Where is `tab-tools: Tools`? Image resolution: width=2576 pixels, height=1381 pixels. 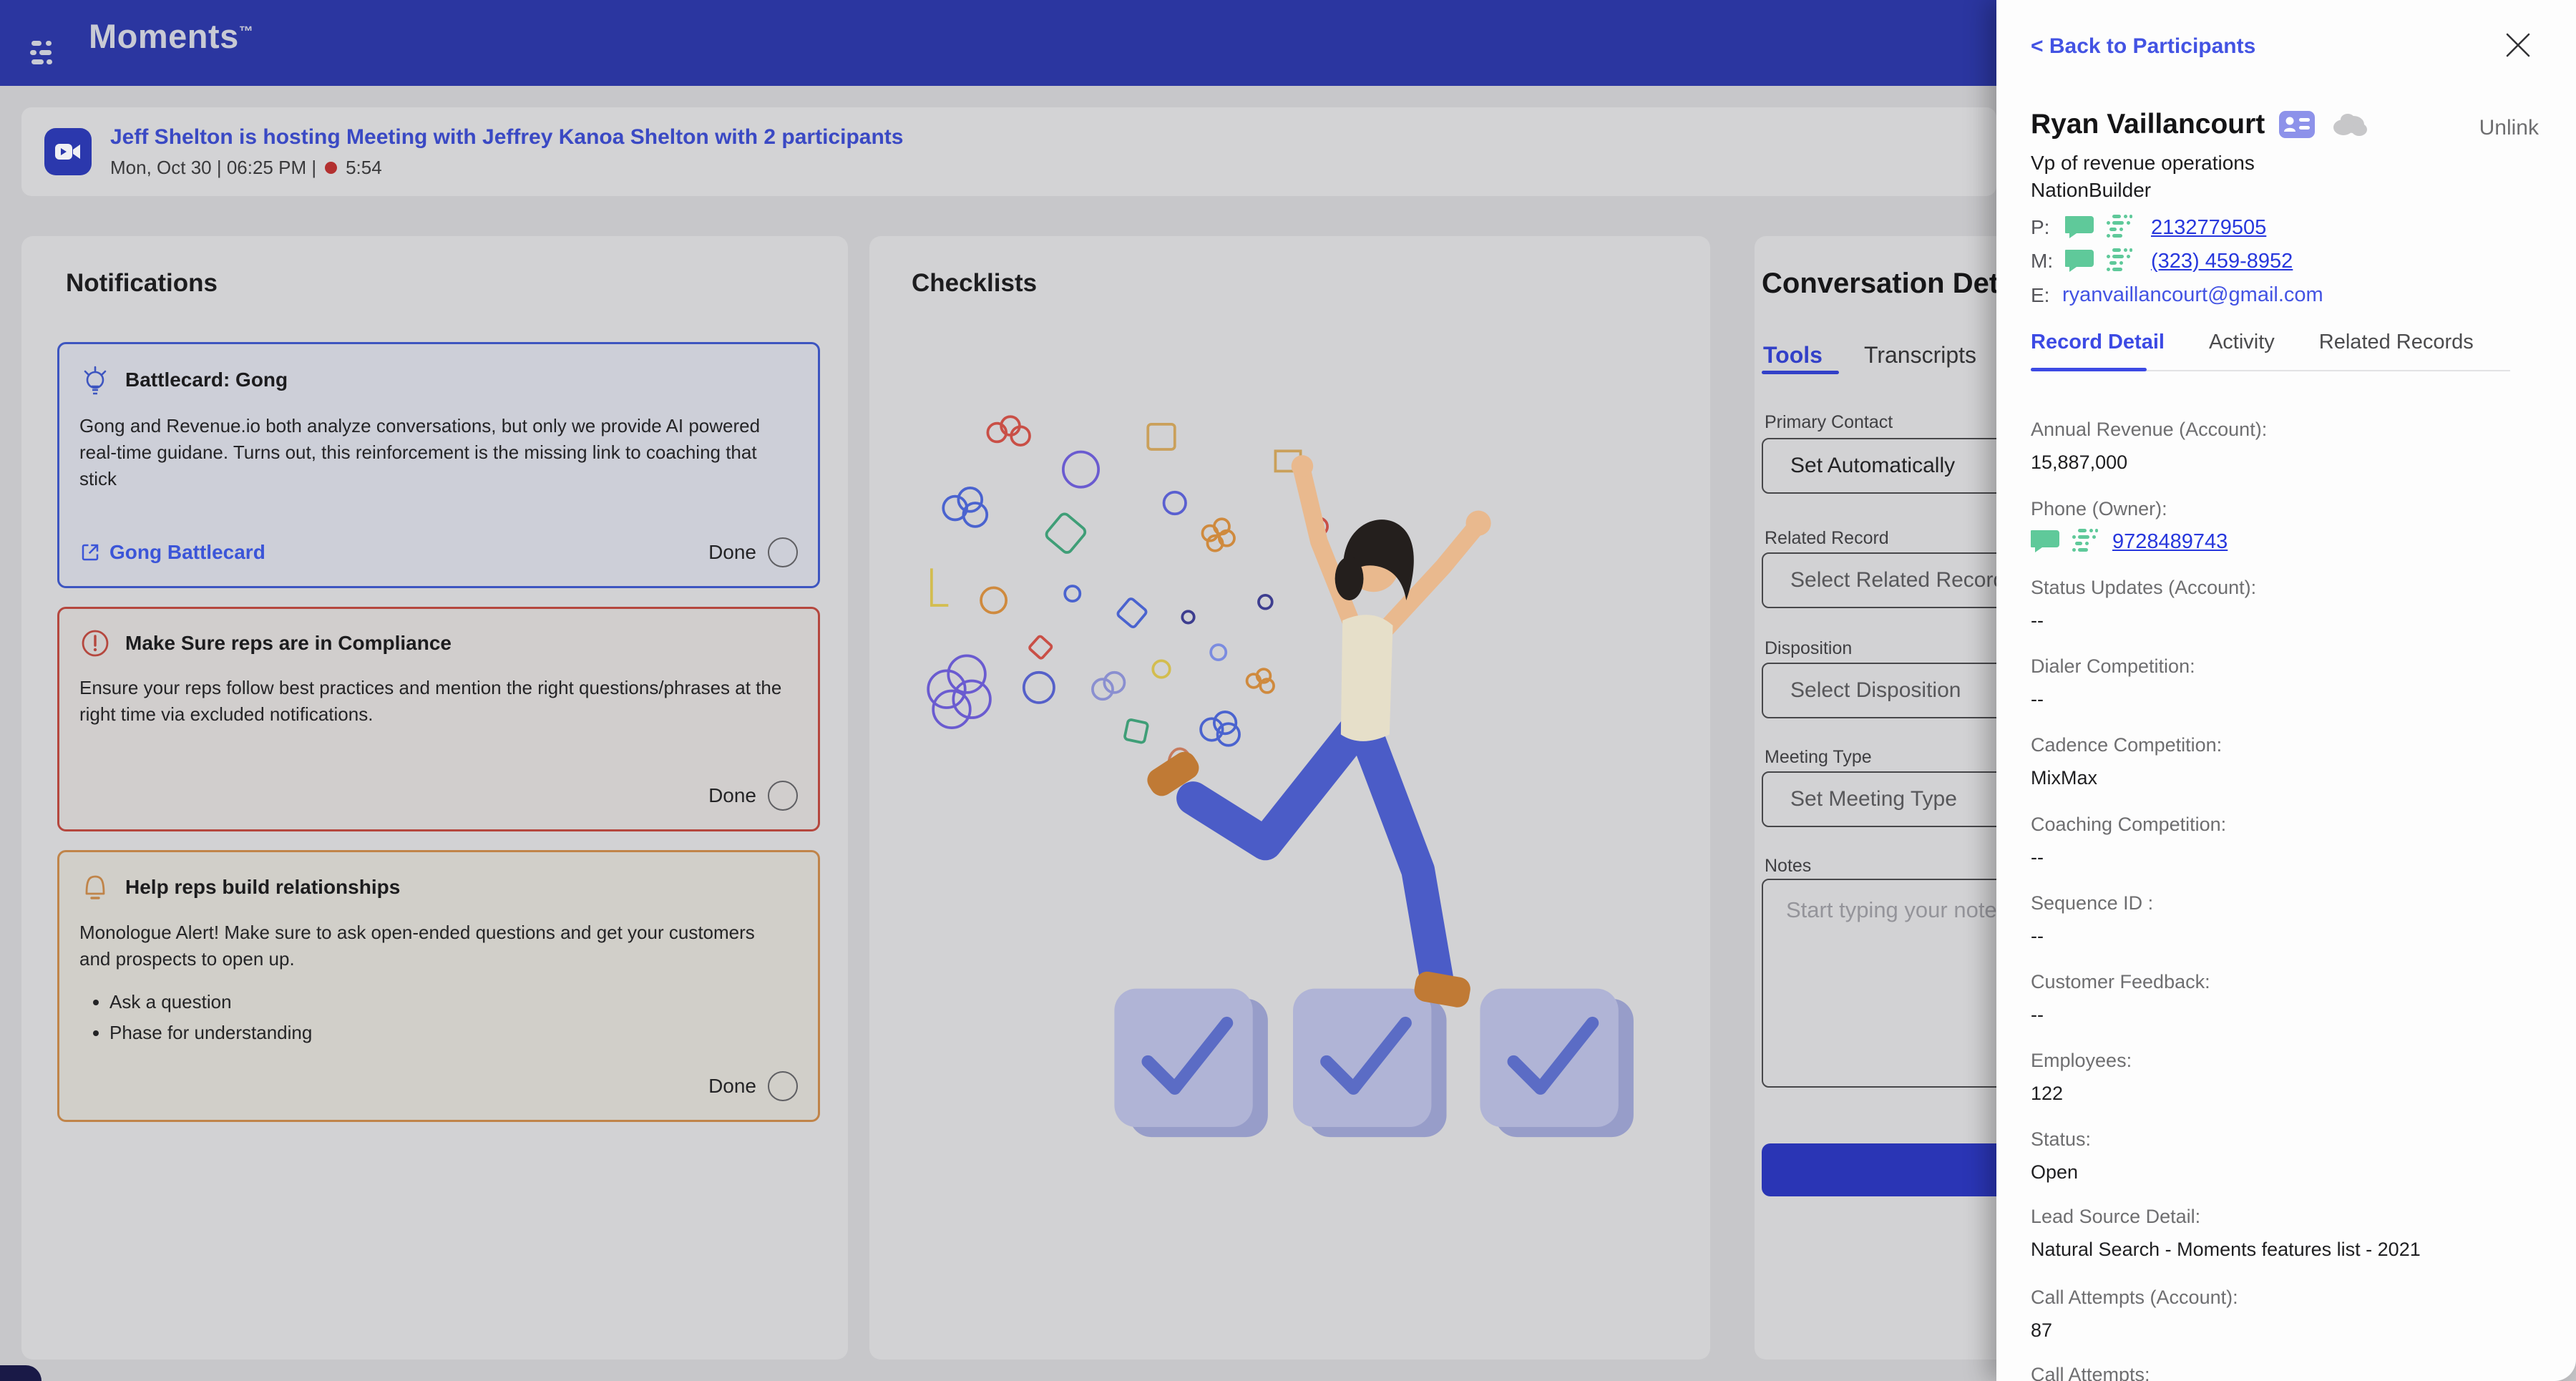
tab-tools: Tools is located at coordinates (1793, 355).